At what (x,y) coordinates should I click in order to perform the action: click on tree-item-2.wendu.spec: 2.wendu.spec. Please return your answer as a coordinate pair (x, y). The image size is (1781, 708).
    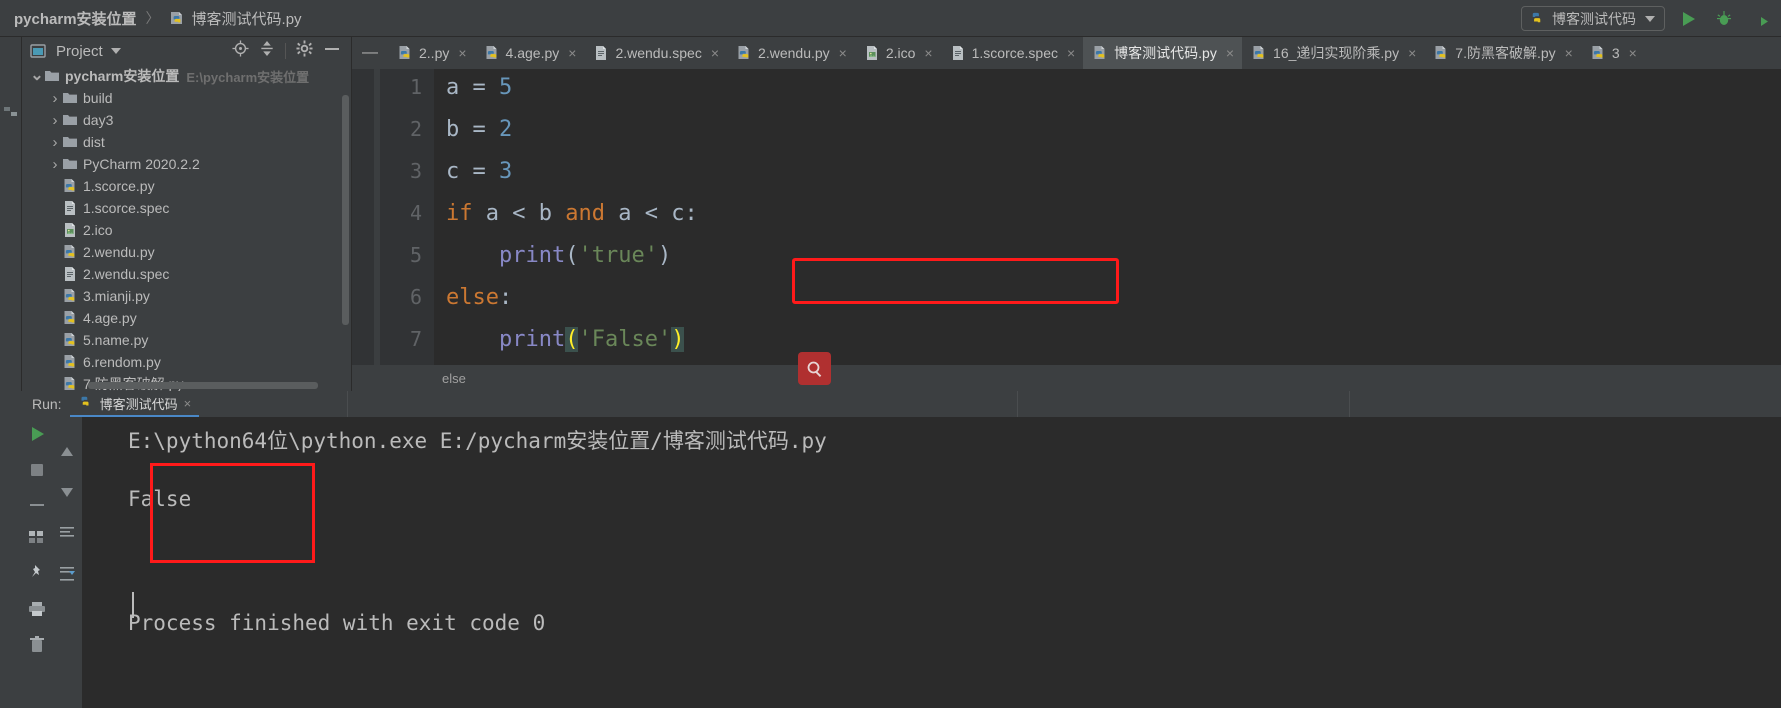
    Looking at the image, I should click on (186, 274).